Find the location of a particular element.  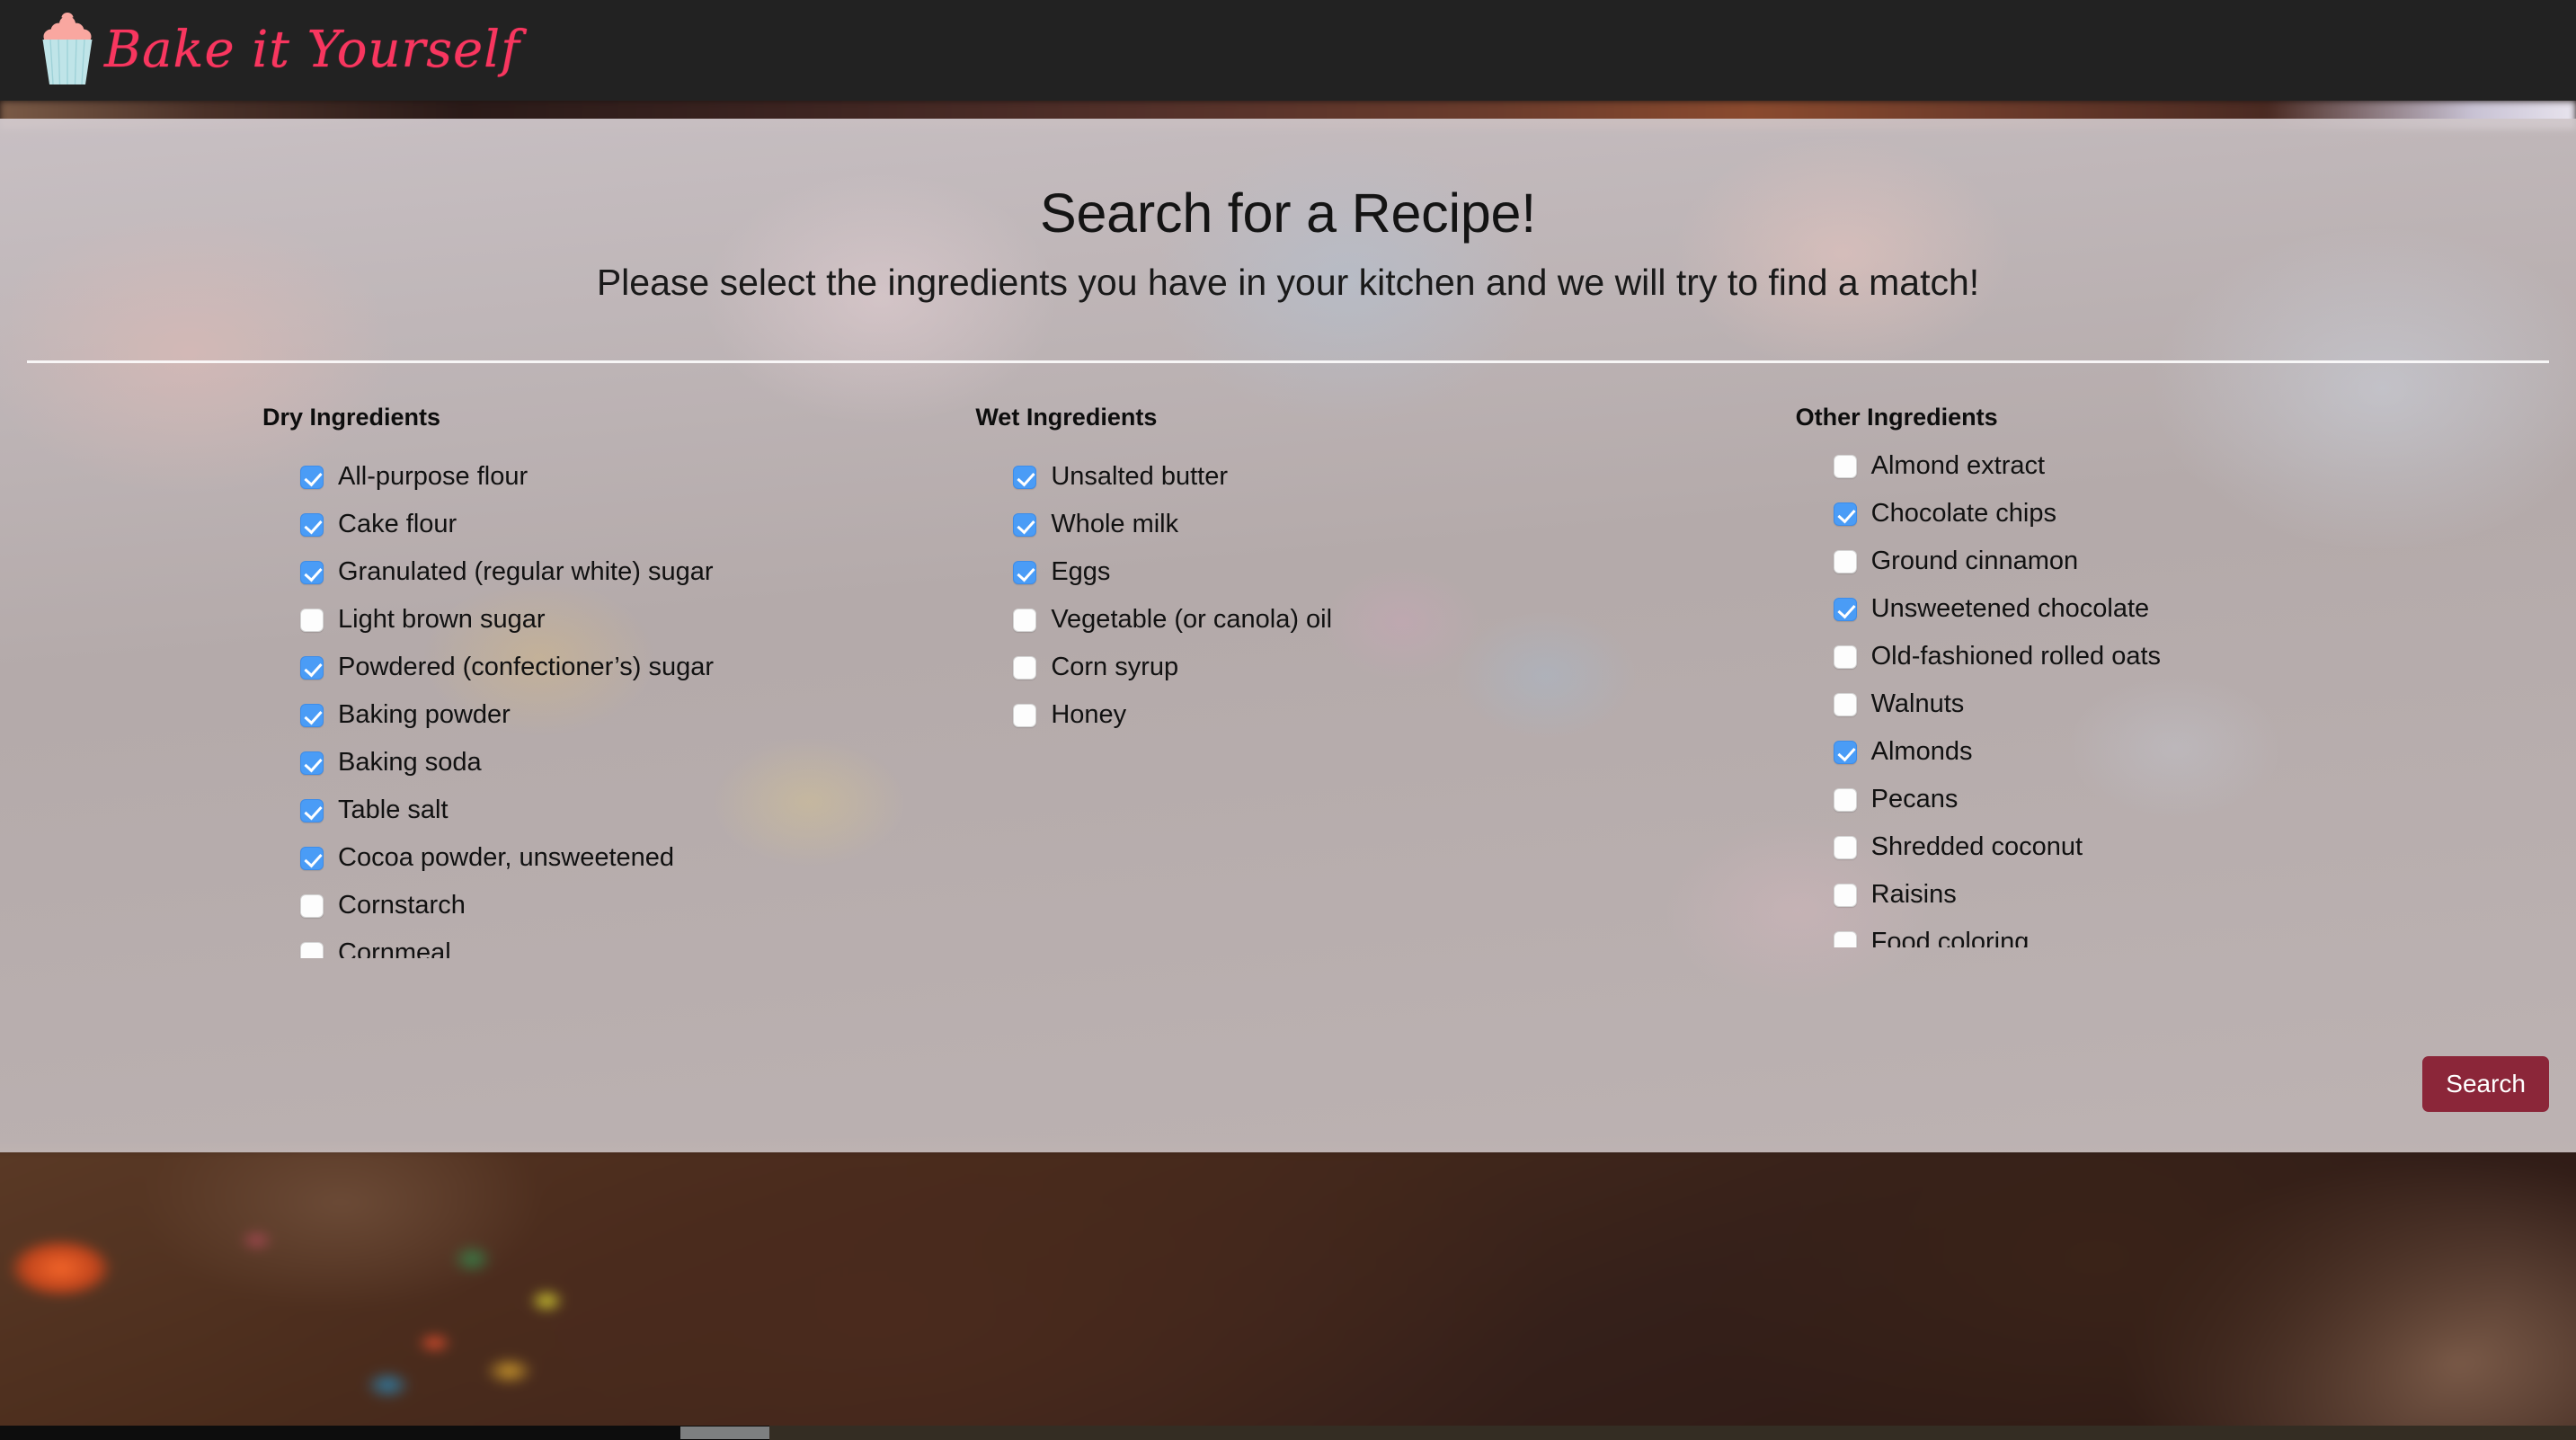

checkbox-item: Table salt is located at coordinates (570, 811).